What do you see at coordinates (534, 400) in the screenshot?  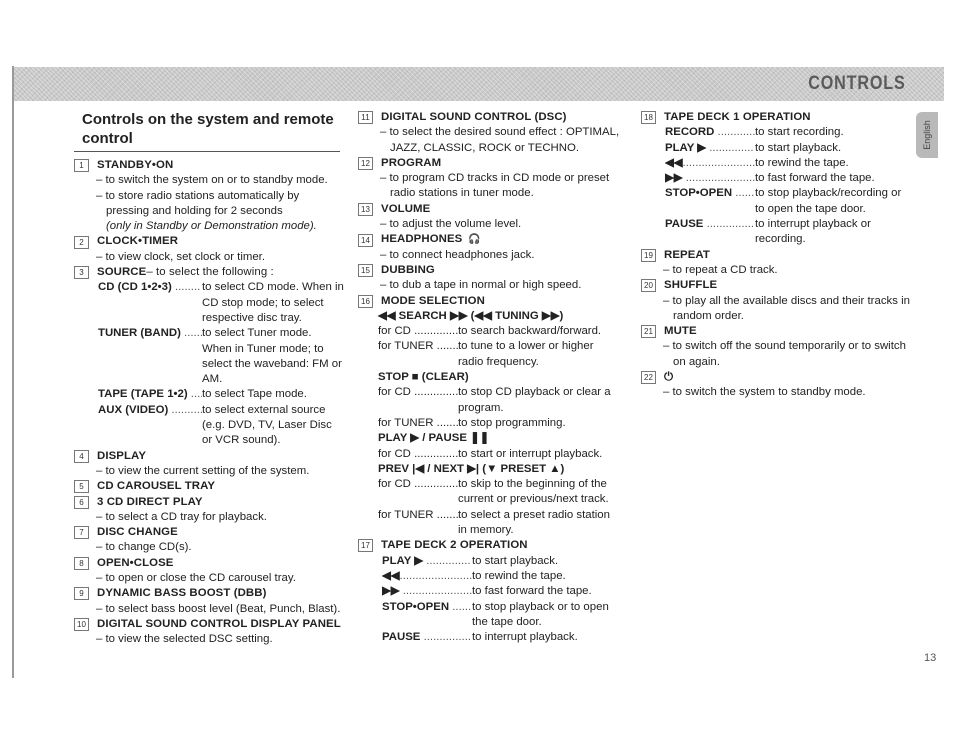 I see `mode-value: to stop CD playback or clear a program.` at bounding box center [534, 400].